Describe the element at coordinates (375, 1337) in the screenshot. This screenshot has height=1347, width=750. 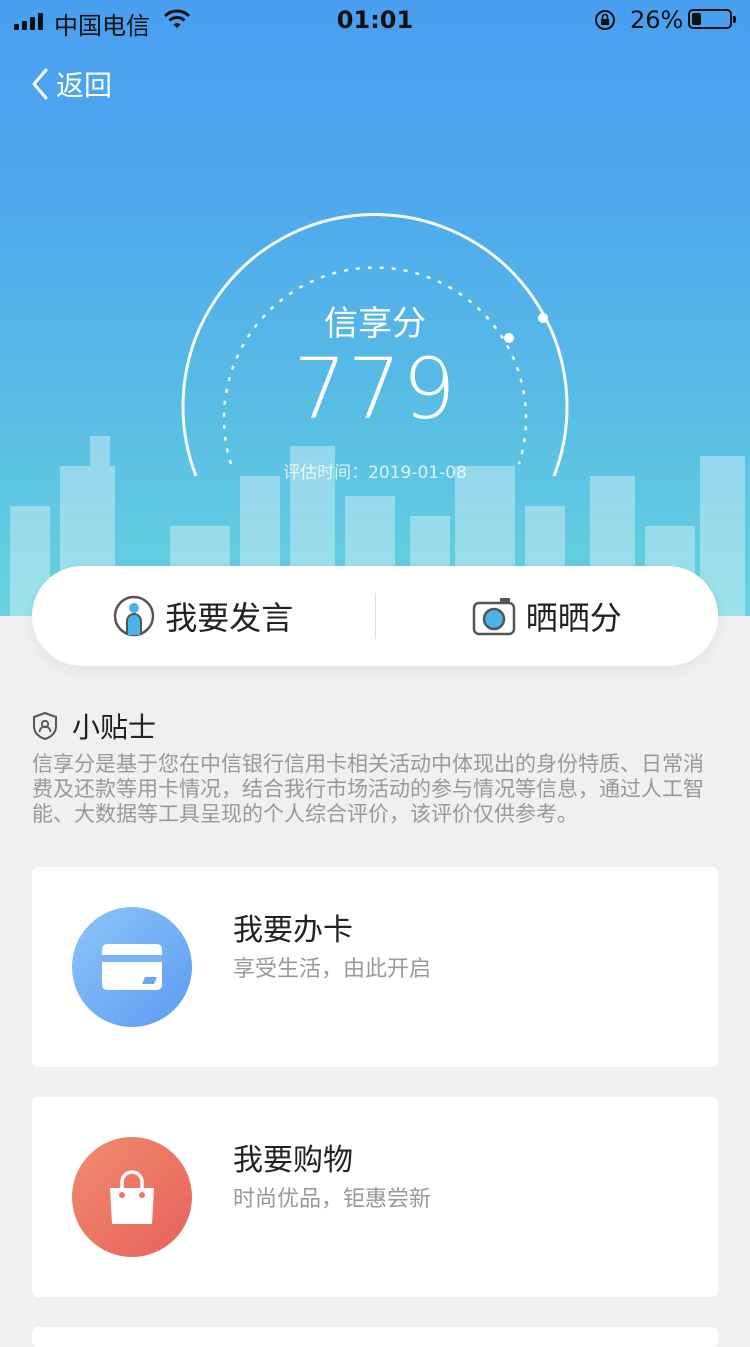
I see `next-card-item` at that location.